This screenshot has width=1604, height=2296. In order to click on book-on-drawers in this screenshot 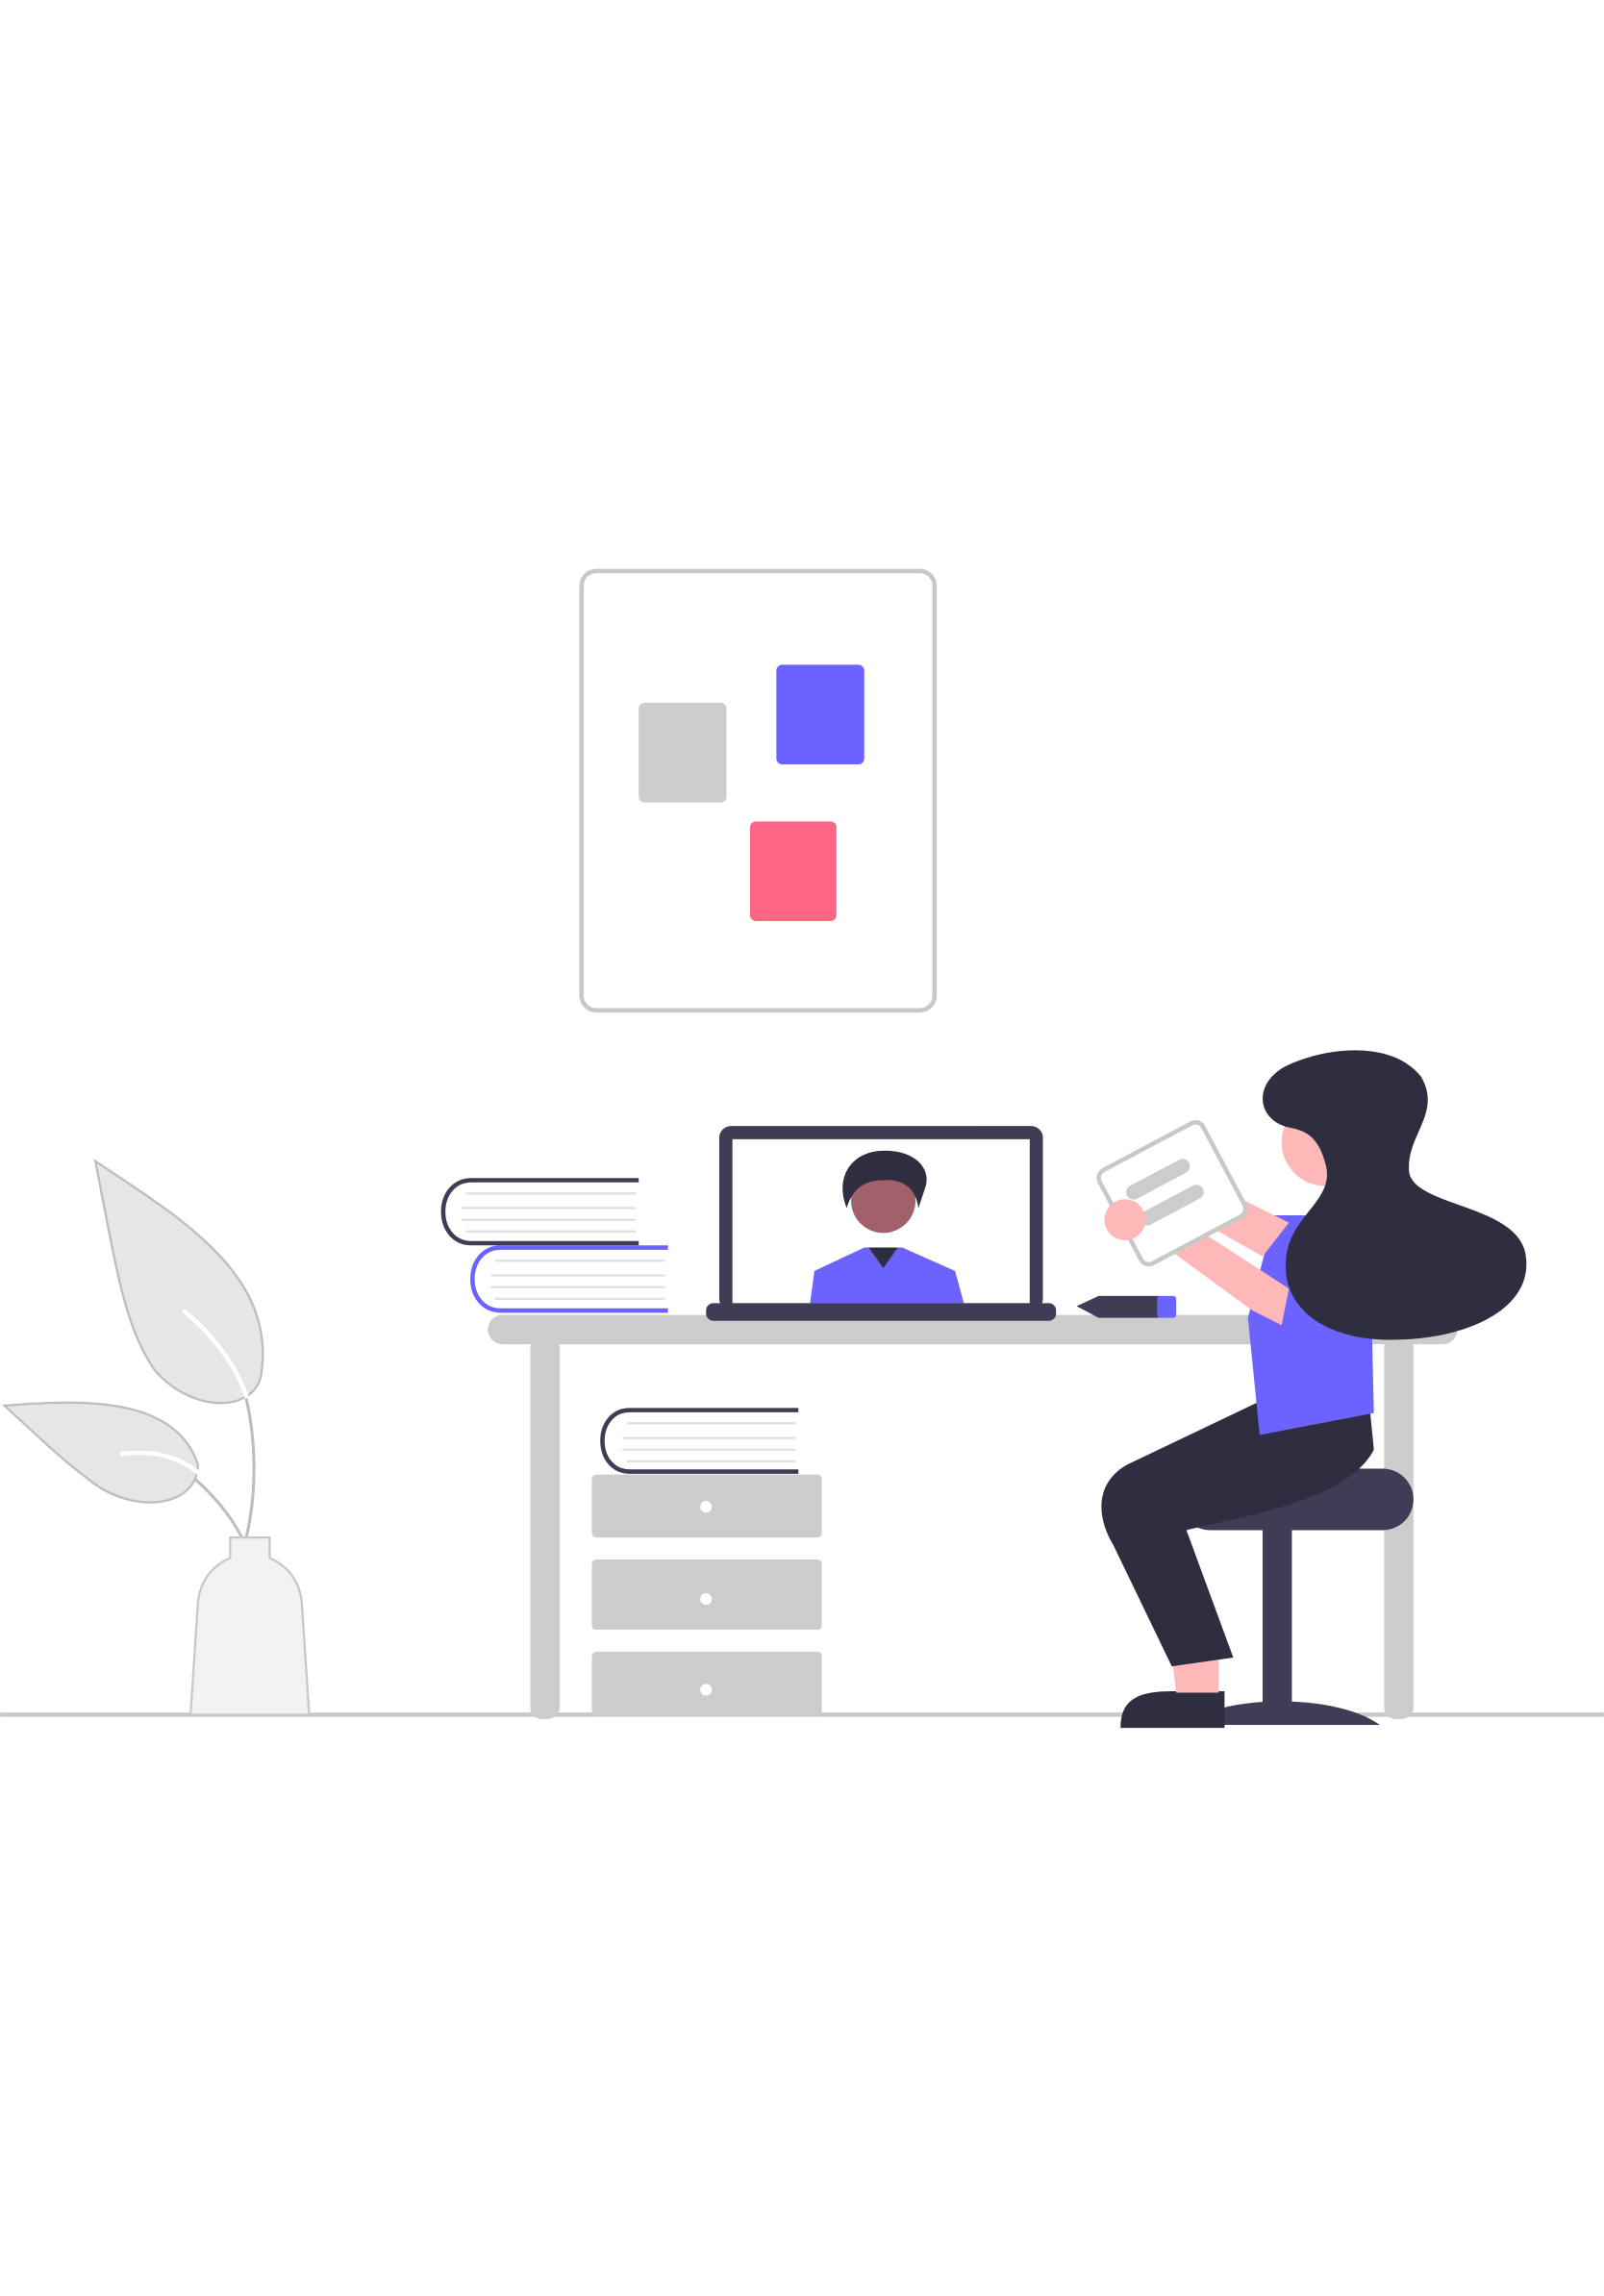, I will do `click(699, 1441)`.